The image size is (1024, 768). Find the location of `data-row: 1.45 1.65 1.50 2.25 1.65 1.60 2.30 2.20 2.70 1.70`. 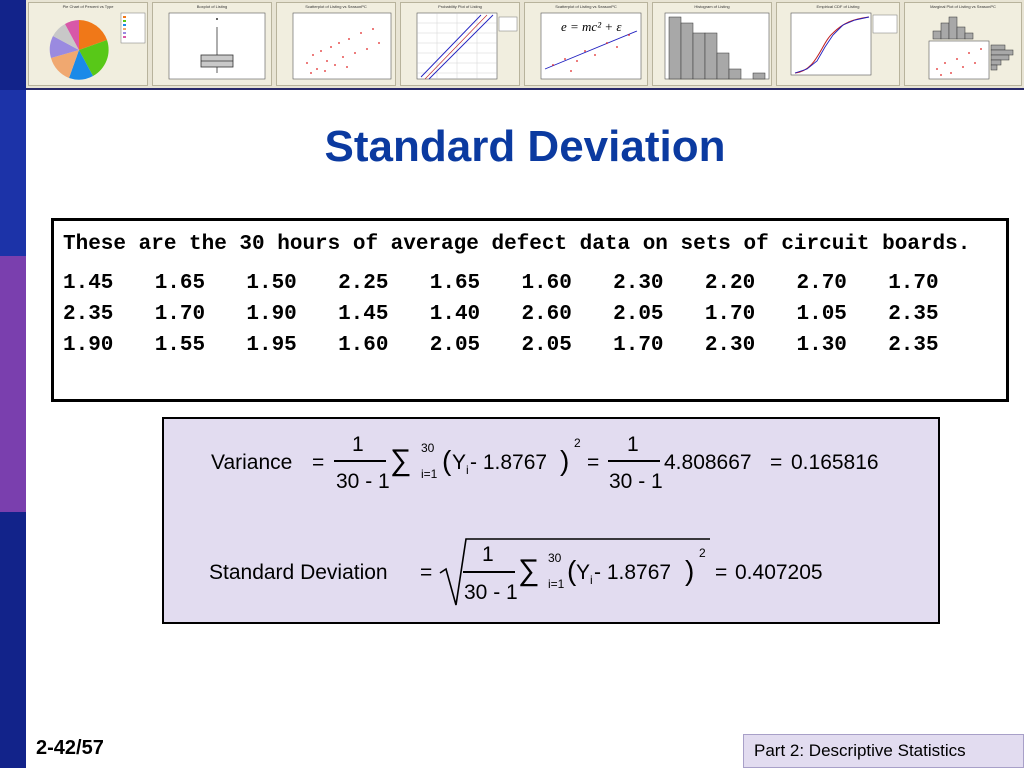

data-row: 1.45 1.65 1.50 2.25 1.65 1.60 2.30 2.20 2.70 1.70 is located at coordinates (530, 283).